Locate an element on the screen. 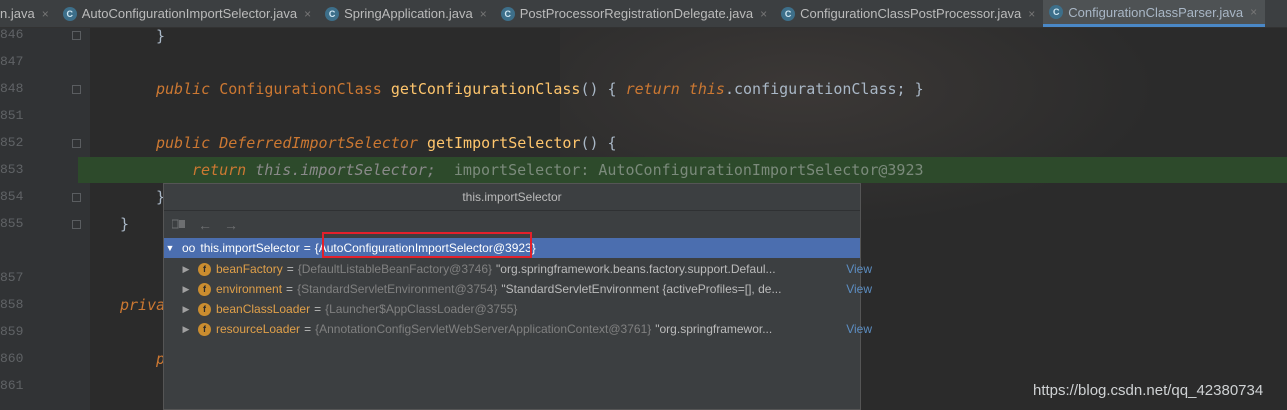  code-line-846: } is located at coordinates (161, 36).